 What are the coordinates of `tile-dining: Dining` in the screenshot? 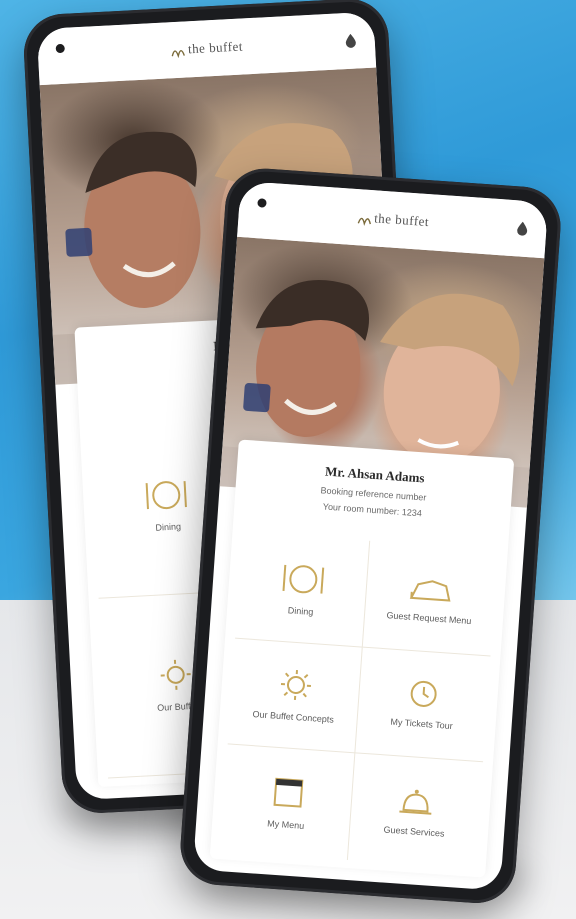 It's located at (303, 589).